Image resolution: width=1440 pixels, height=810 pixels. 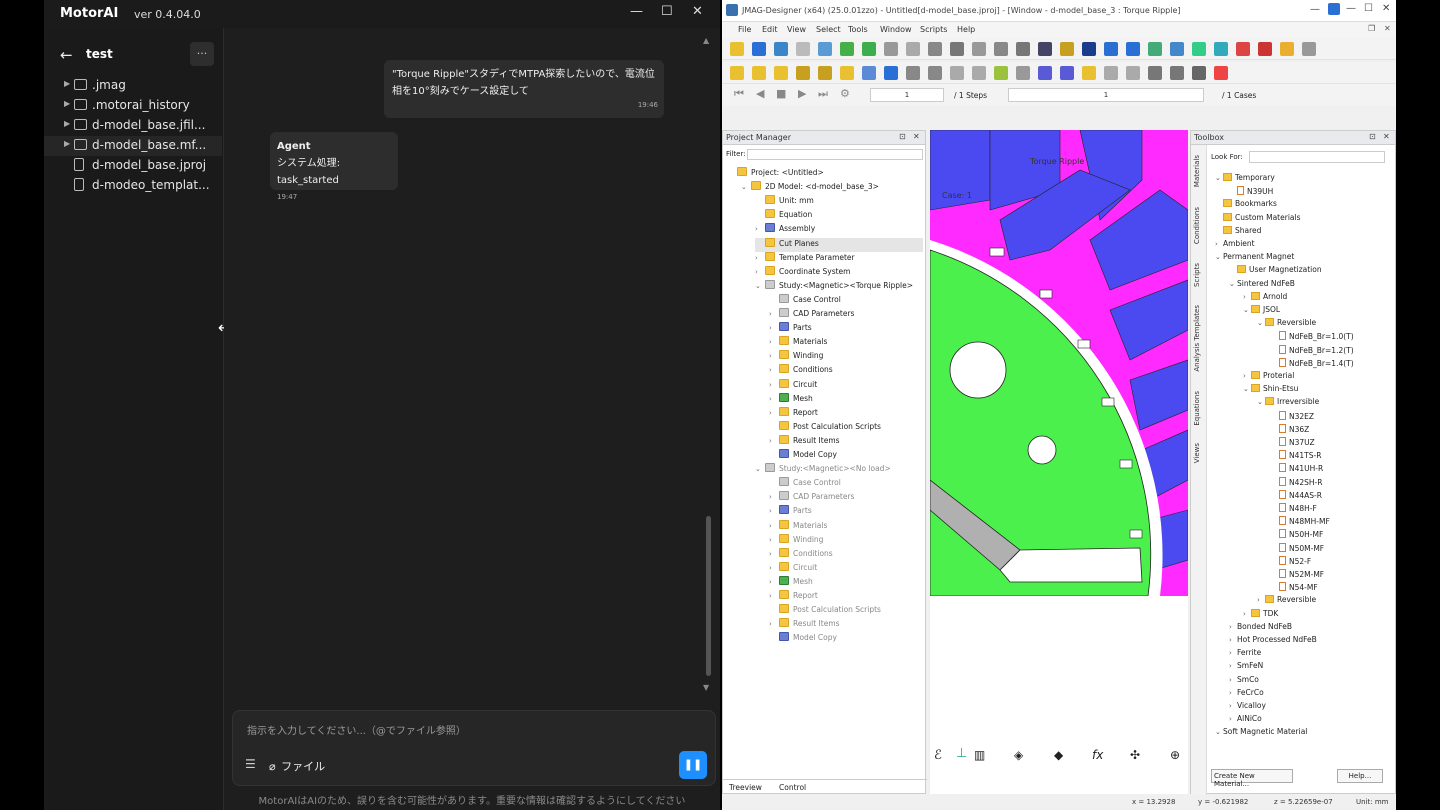 What do you see at coordinates (1018, 755) in the screenshot?
I see `part-icon: ◈` at bounding box center [1018, 755].